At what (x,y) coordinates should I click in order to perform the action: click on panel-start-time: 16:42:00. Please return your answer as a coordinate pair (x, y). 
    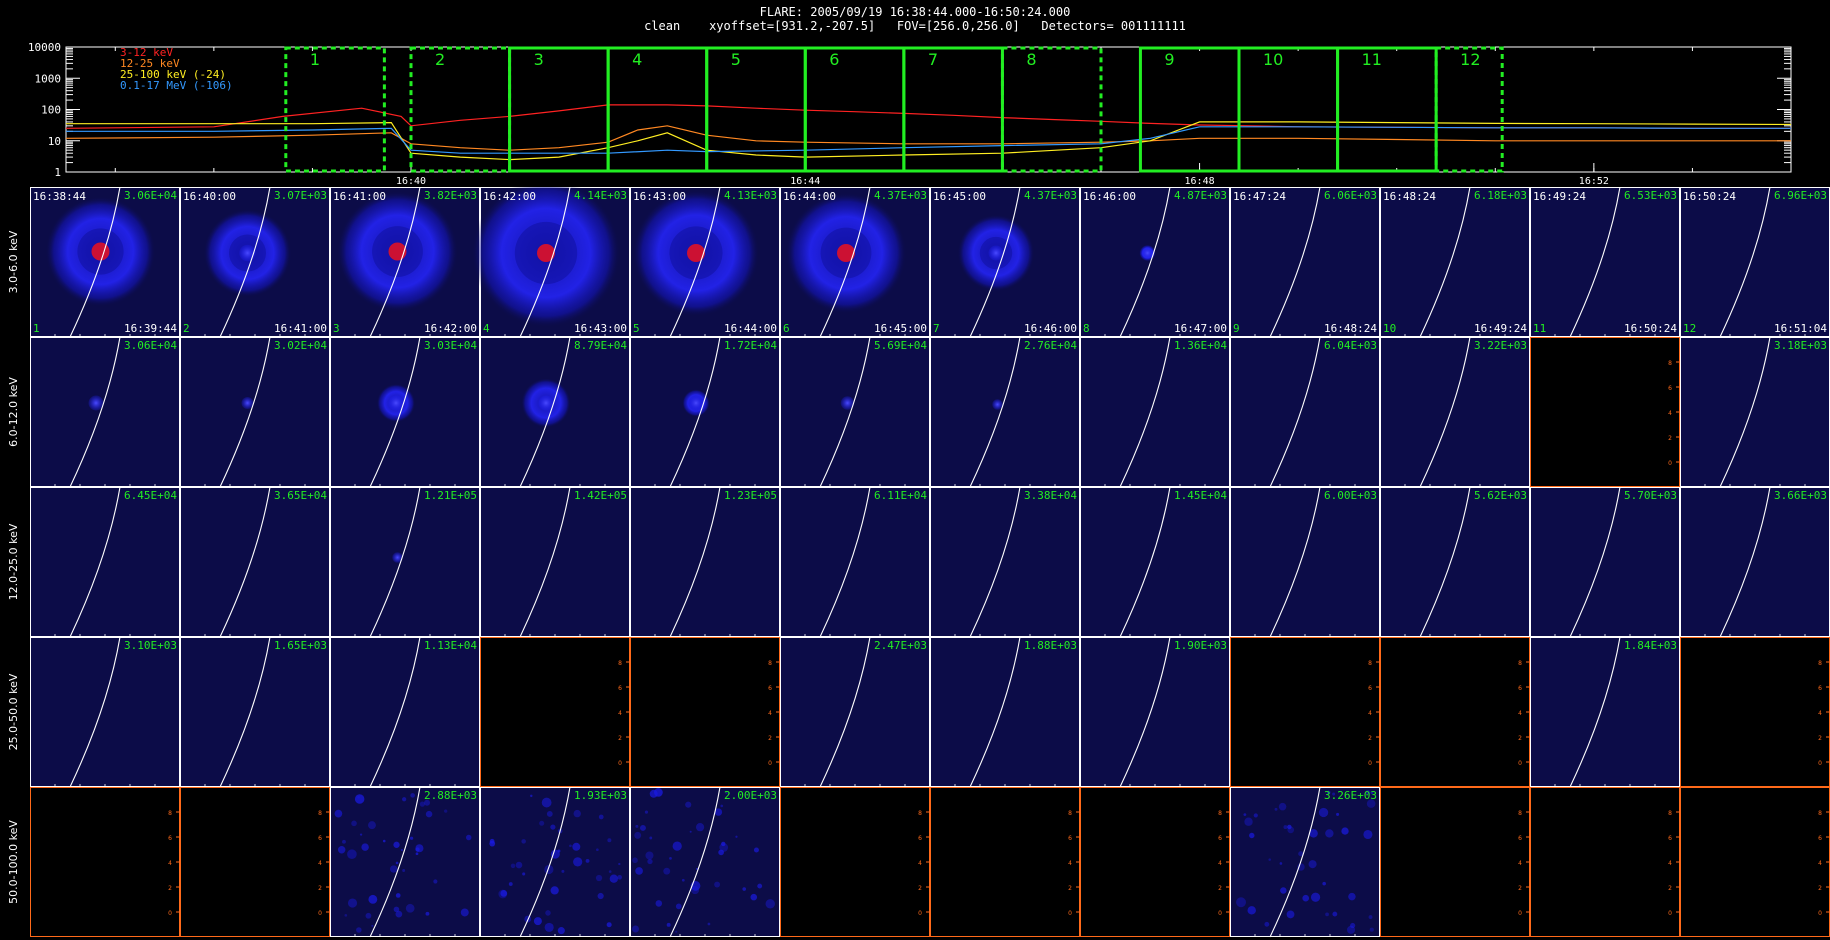
    Looking at the image, I should click on (509, 196).